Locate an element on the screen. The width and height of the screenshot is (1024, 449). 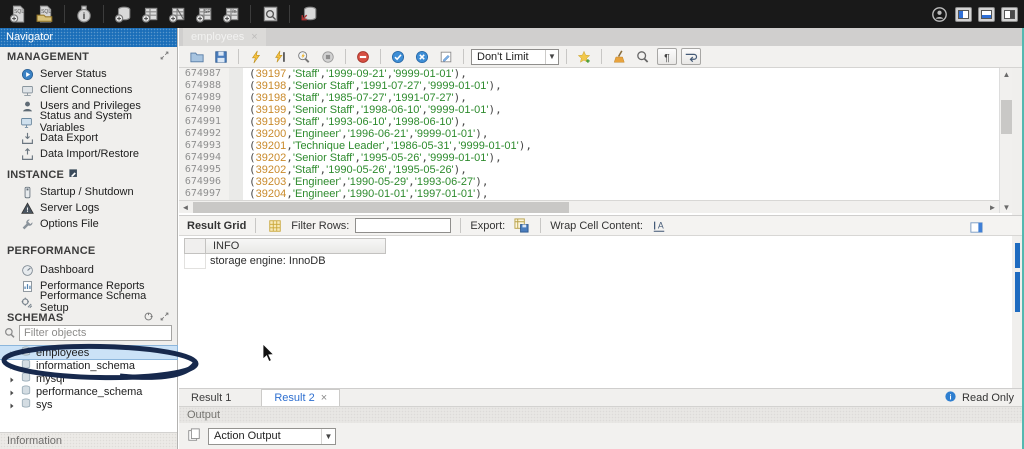
result-tab-result-1: Result 1 is located at coordinates (211, 398).